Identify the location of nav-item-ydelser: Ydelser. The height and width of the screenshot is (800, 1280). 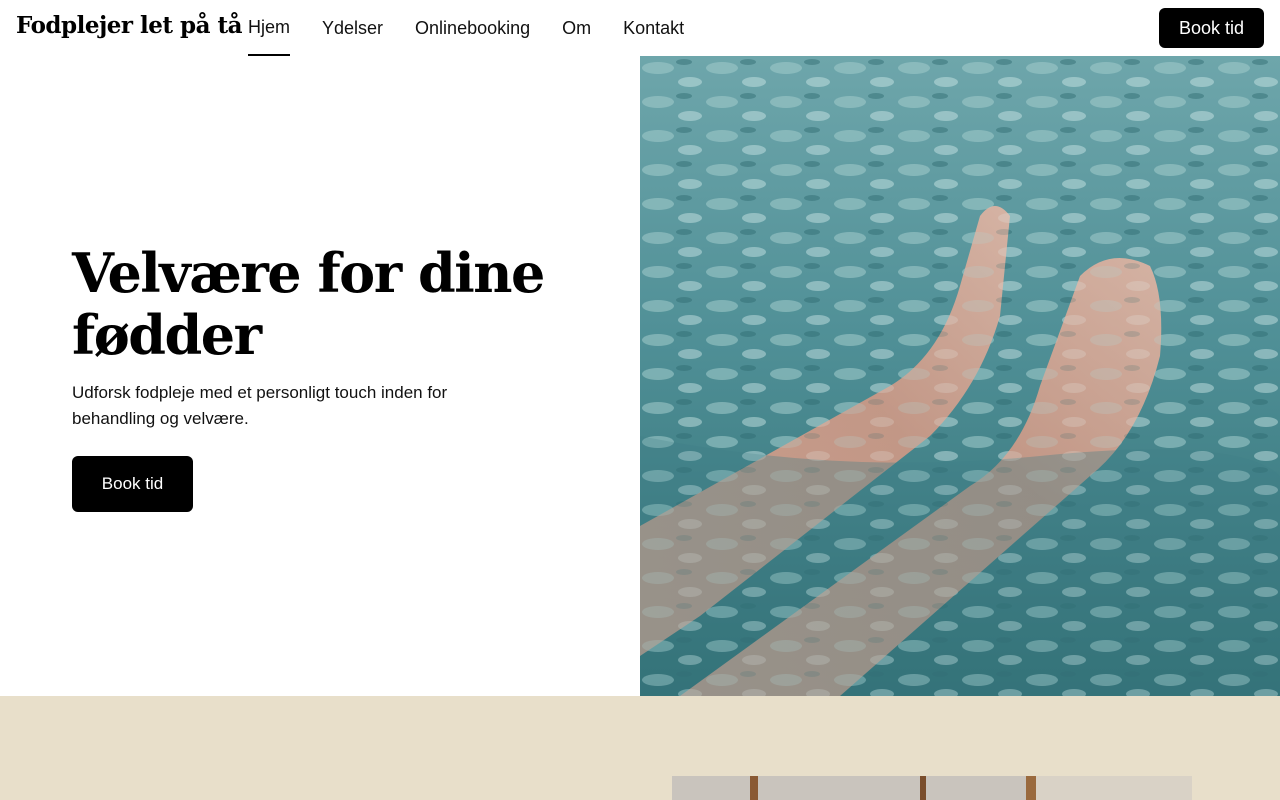
(352, 28).